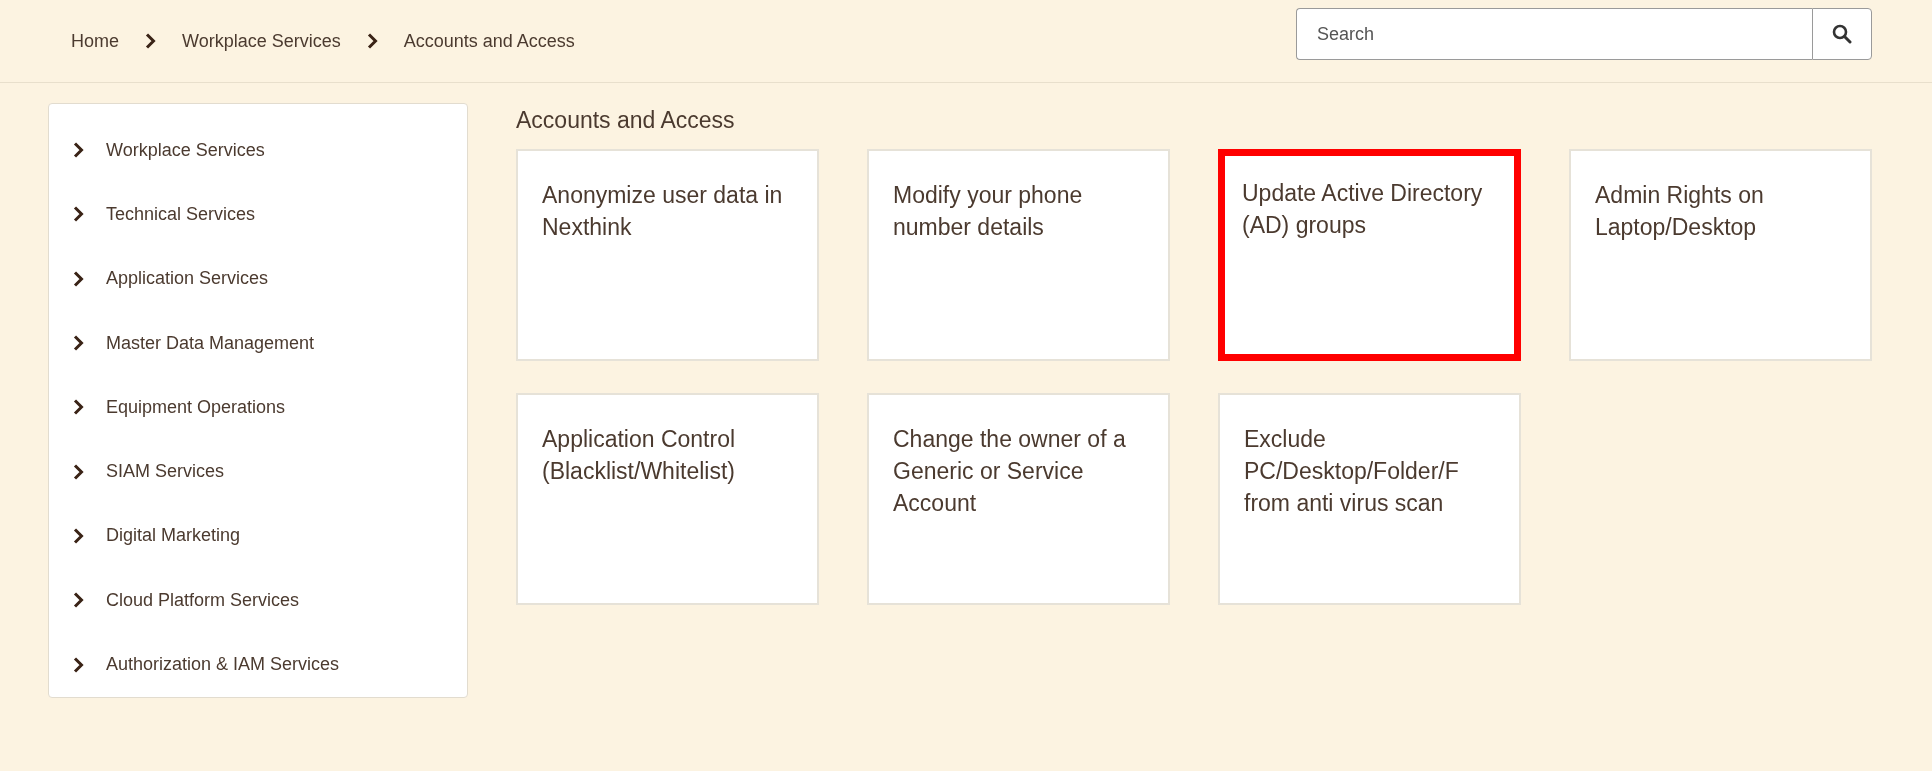 This screenshot has width=1932, height=771. Describe the element at coordinates (270, 214) in the screenshot. I see `sidebar-item: Technical Services` at that location.